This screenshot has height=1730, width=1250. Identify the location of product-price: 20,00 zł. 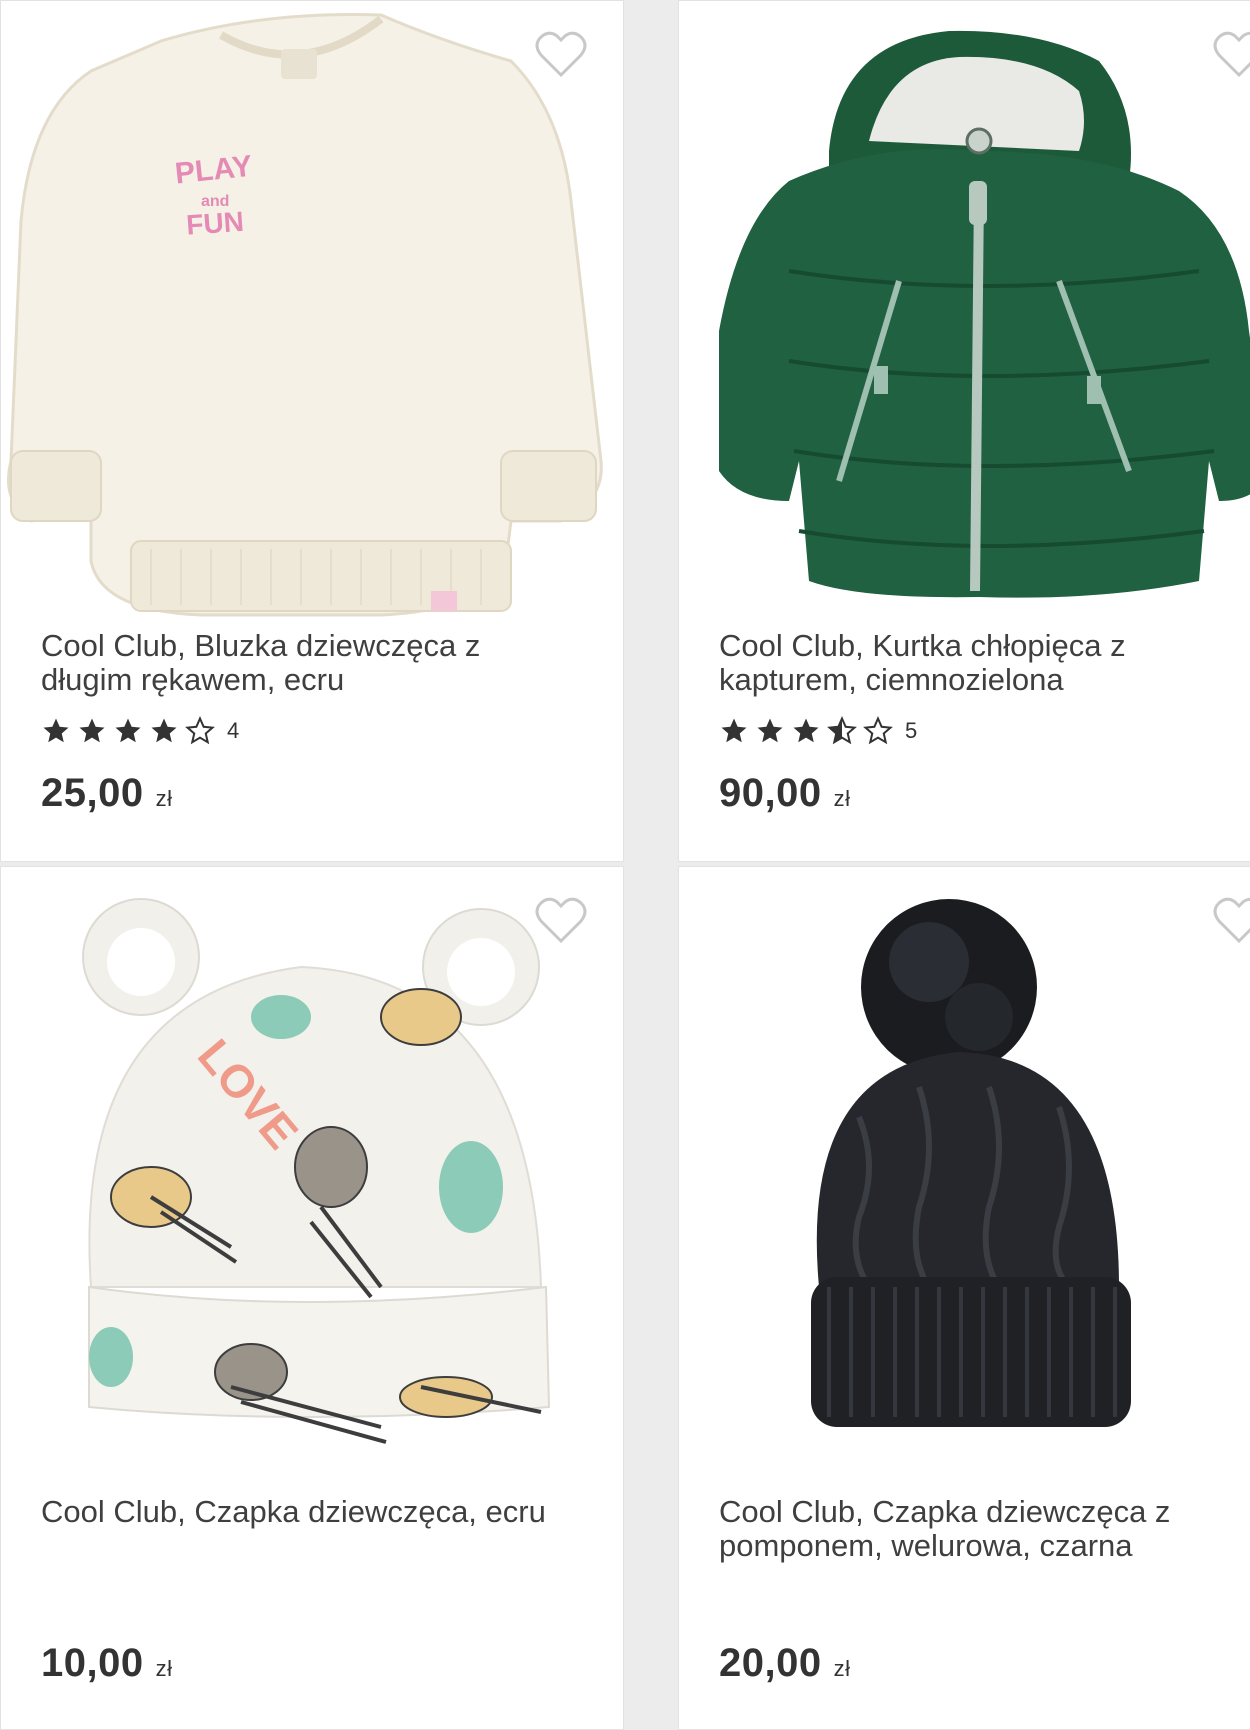
(785, 1663).